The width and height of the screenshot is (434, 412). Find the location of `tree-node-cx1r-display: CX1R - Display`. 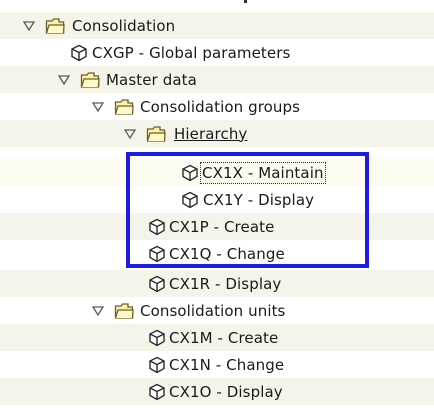

tree-node-cx1r-display: CX1R - Display is located at coordinates (217, 283).